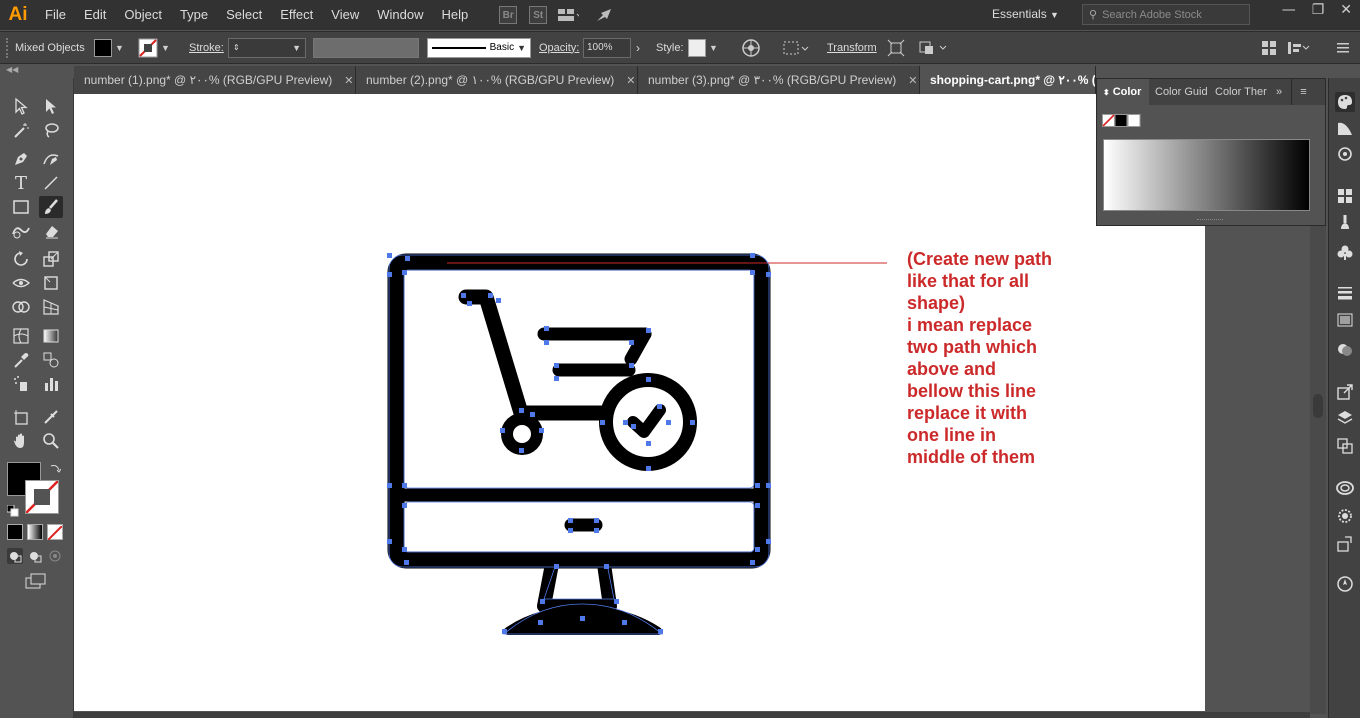 The height and width of the screenshot is (718, 1360). Describe the element at coordinates (1025, 14) in the screenshot. I see `workspace-switcher: Essentials ▼` at that location.